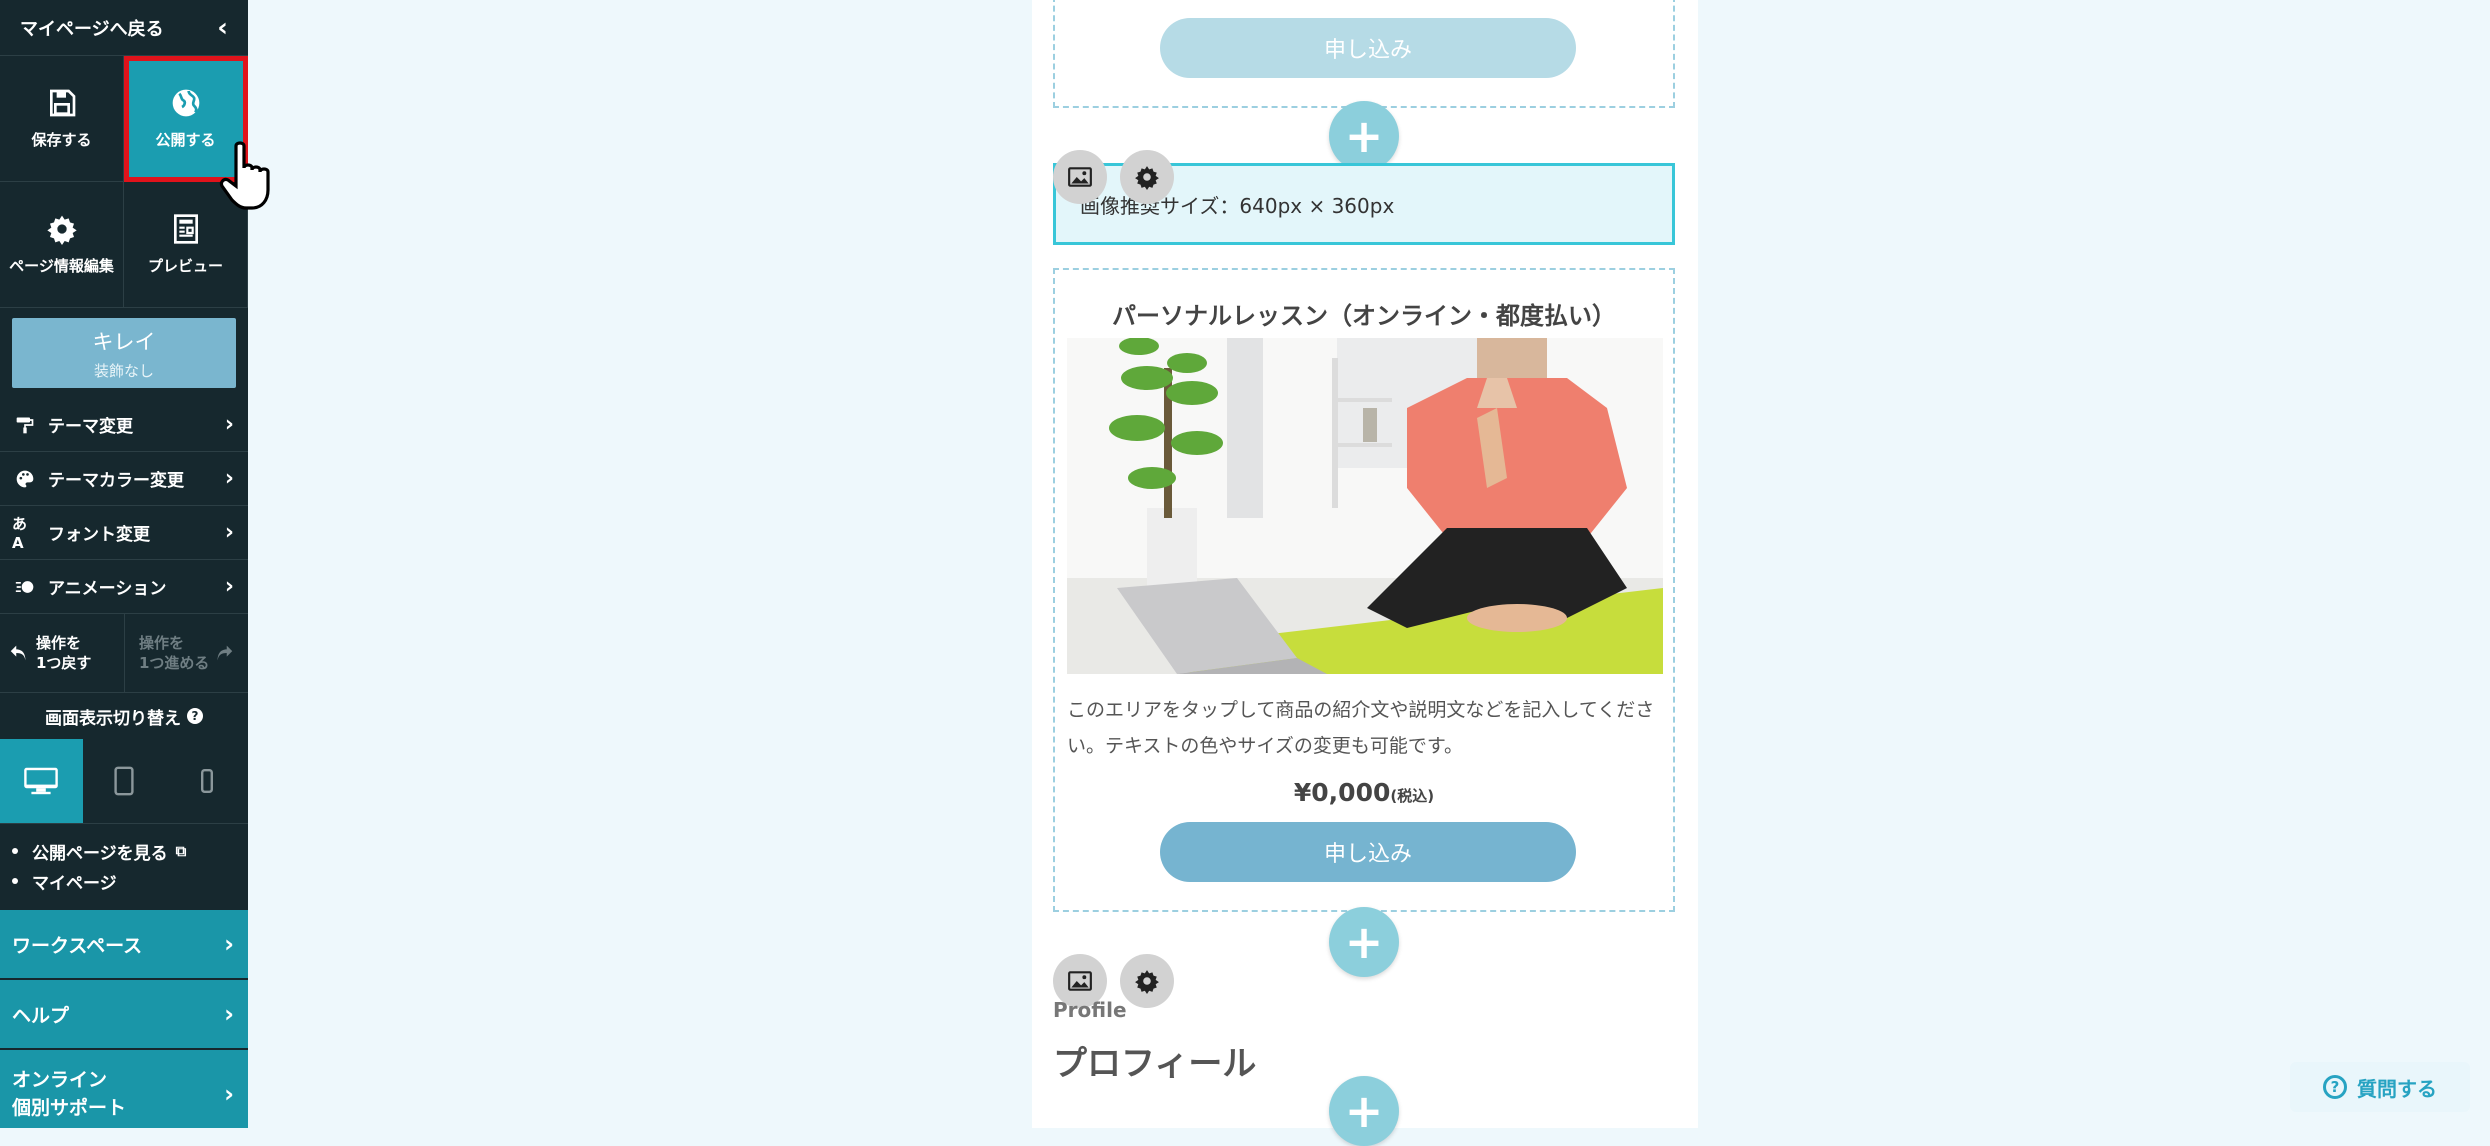 The width and height of the screenshot is (2490, 1146). I want to click on view-public-page-label: 公開ページを見る, so click(100, 853).